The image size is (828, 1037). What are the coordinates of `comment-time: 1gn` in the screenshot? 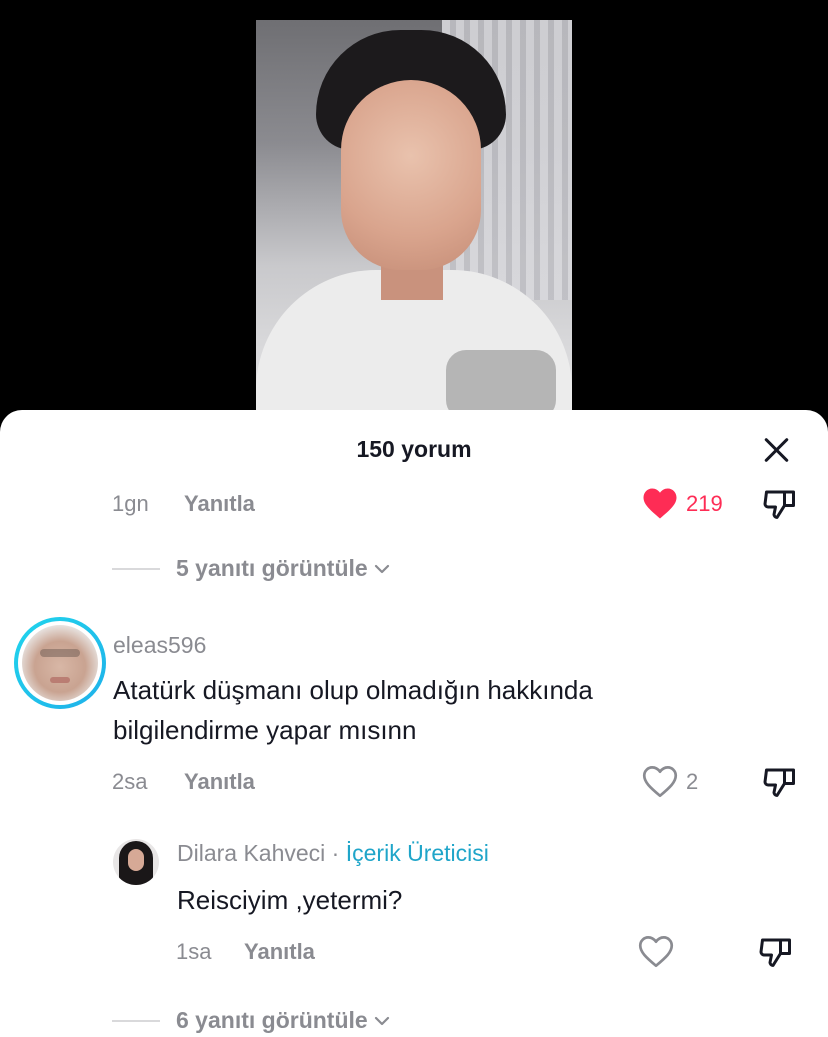 It's located at (130, 503).